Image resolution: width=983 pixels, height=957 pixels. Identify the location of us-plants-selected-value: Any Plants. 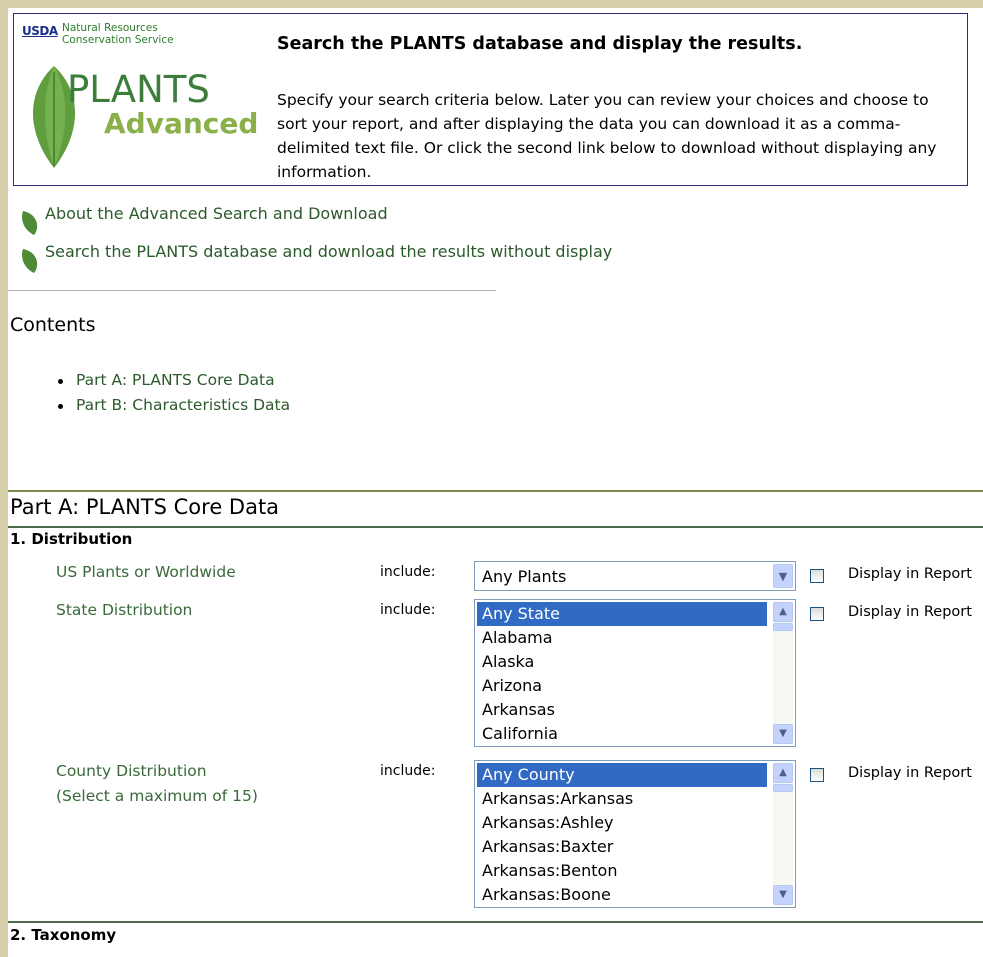
(524, 576).